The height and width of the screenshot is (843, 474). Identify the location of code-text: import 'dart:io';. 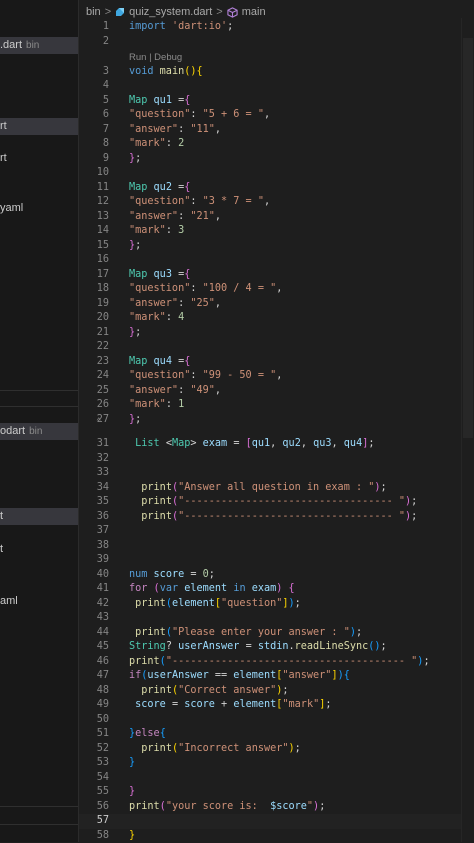
(181, 27).